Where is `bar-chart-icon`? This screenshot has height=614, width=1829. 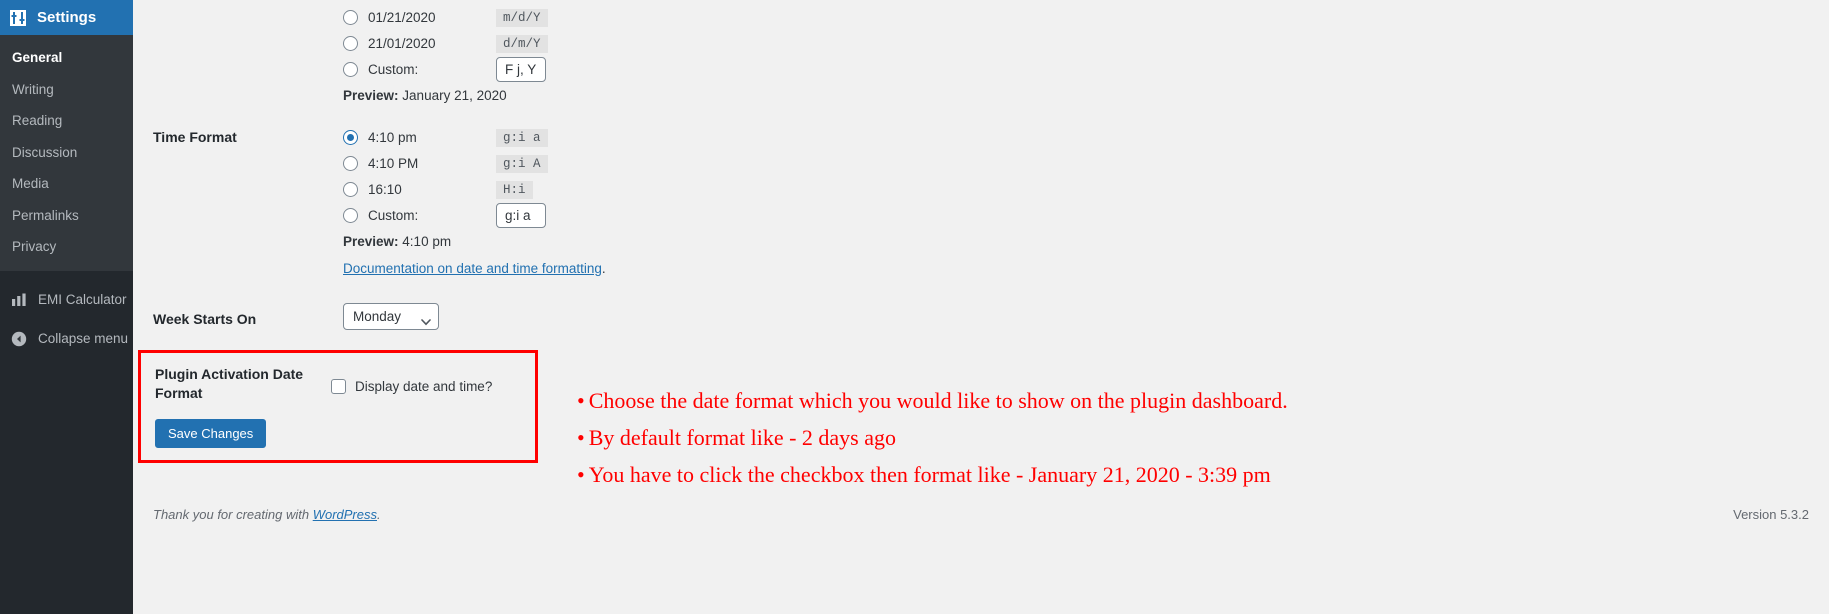
bar-chart-icon is located at coordinates (19, 300).